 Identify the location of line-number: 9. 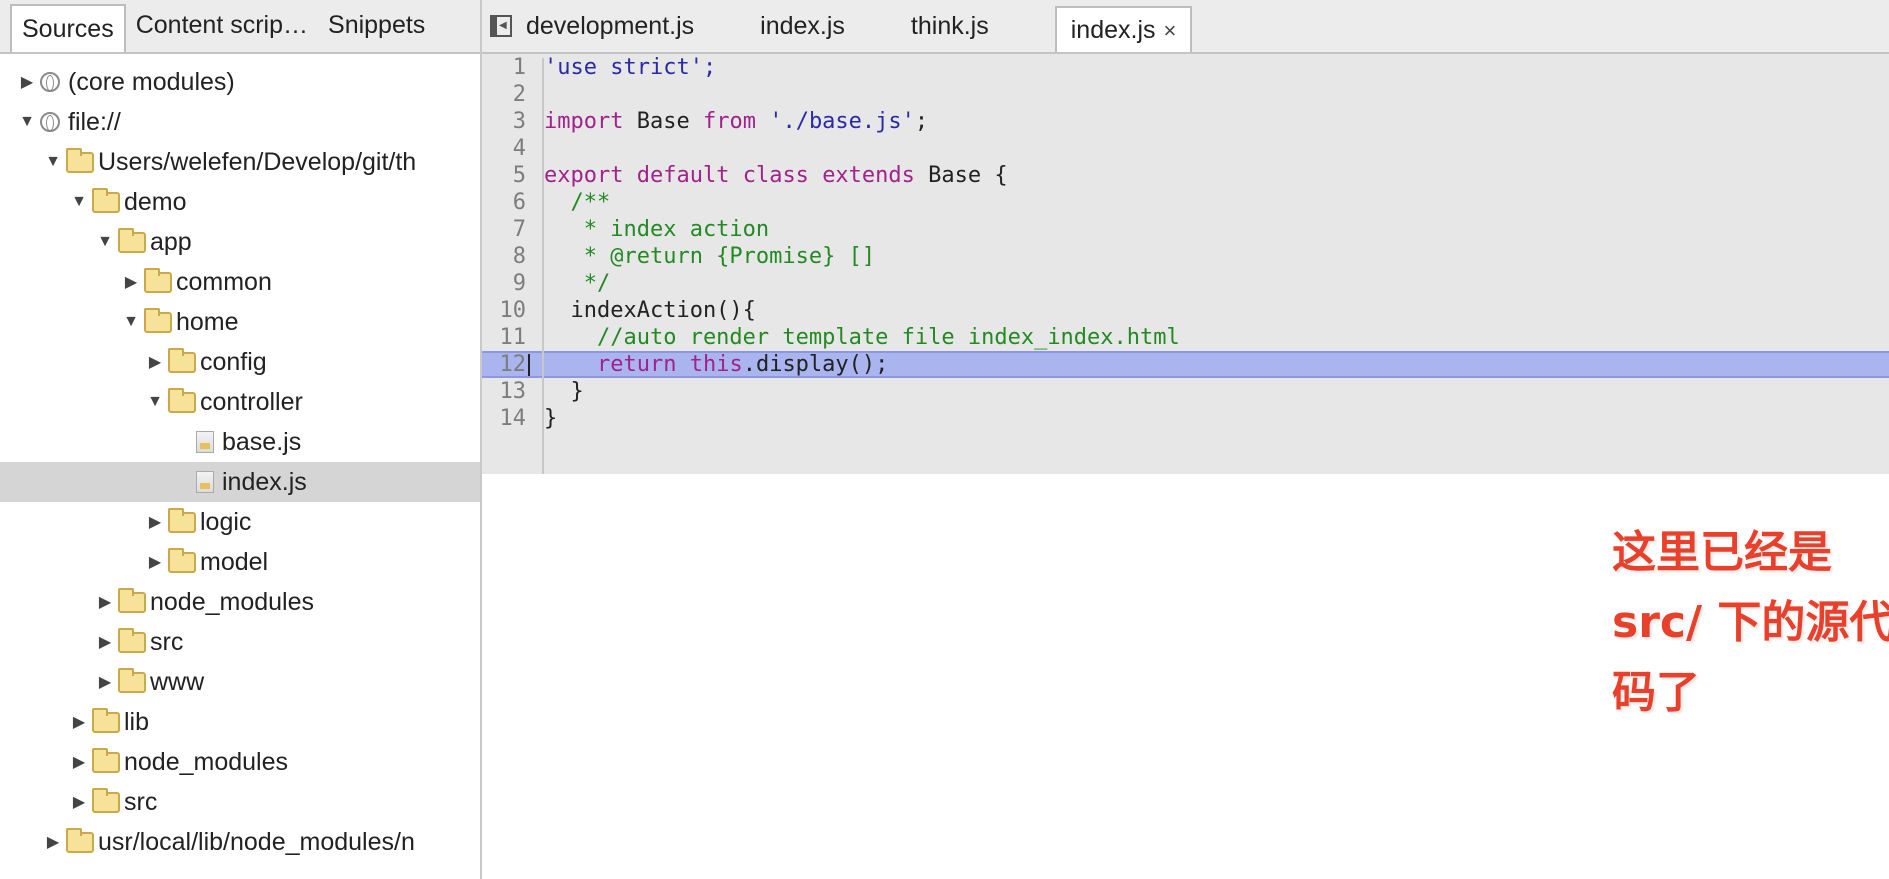
(519, 283).